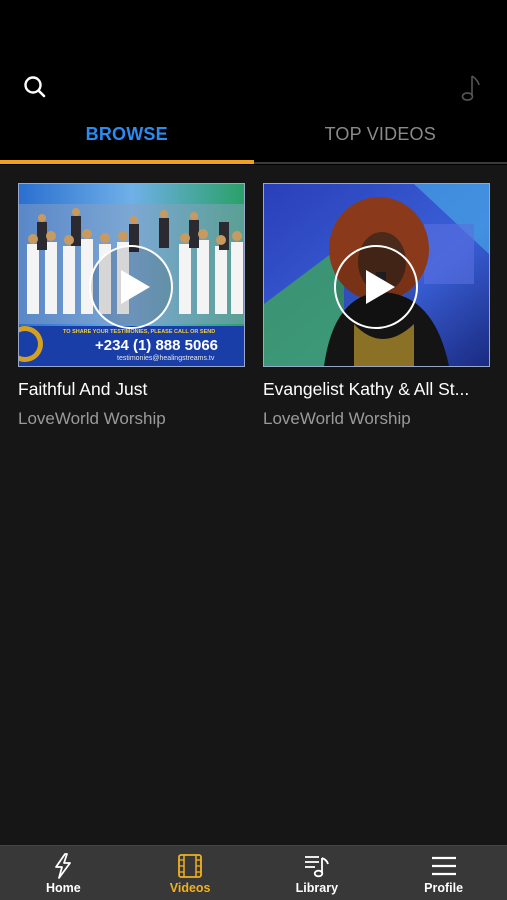 This screenshot has width=507, height=900. I want to click on search-icon, so click(35, 87).